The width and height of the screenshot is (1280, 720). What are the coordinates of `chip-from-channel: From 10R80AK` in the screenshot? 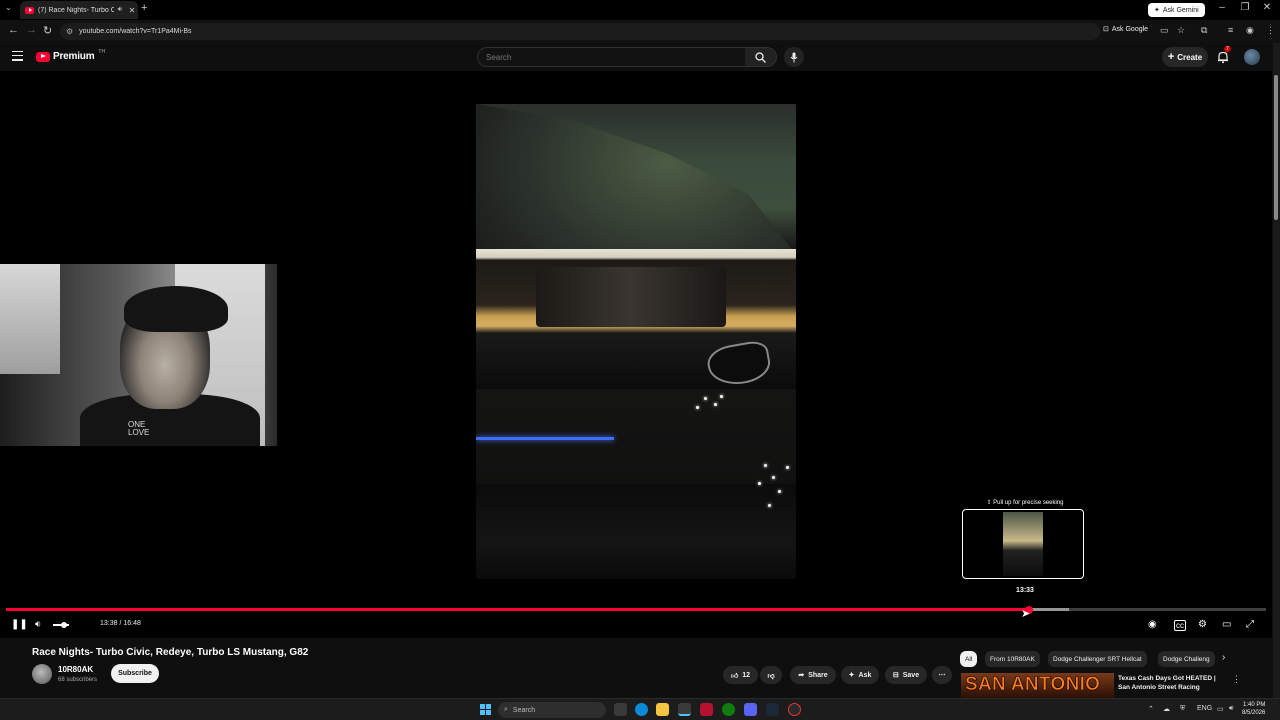 It's located at (1012, 659).